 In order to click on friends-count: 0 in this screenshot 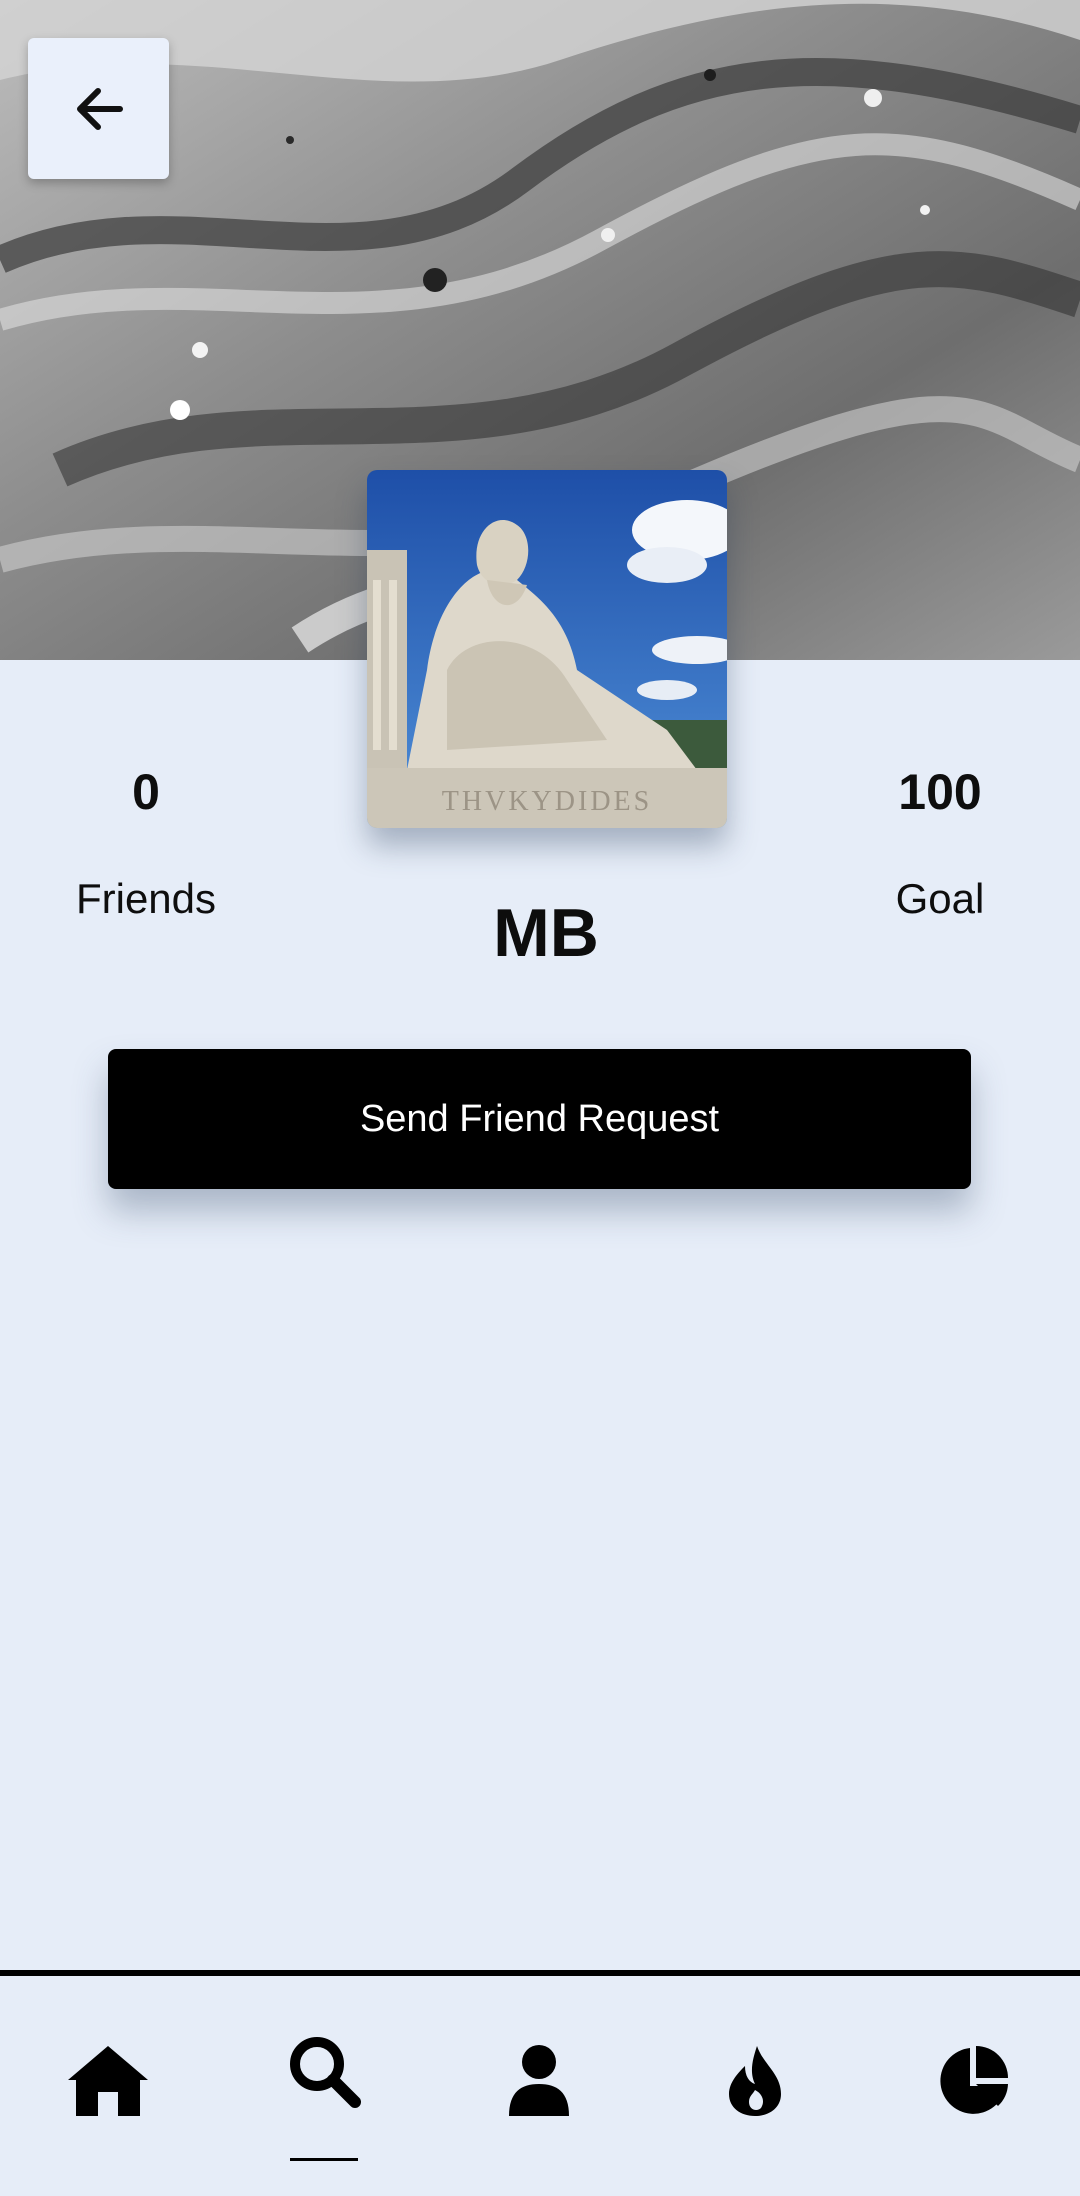, I will do `click(146, 792)`.